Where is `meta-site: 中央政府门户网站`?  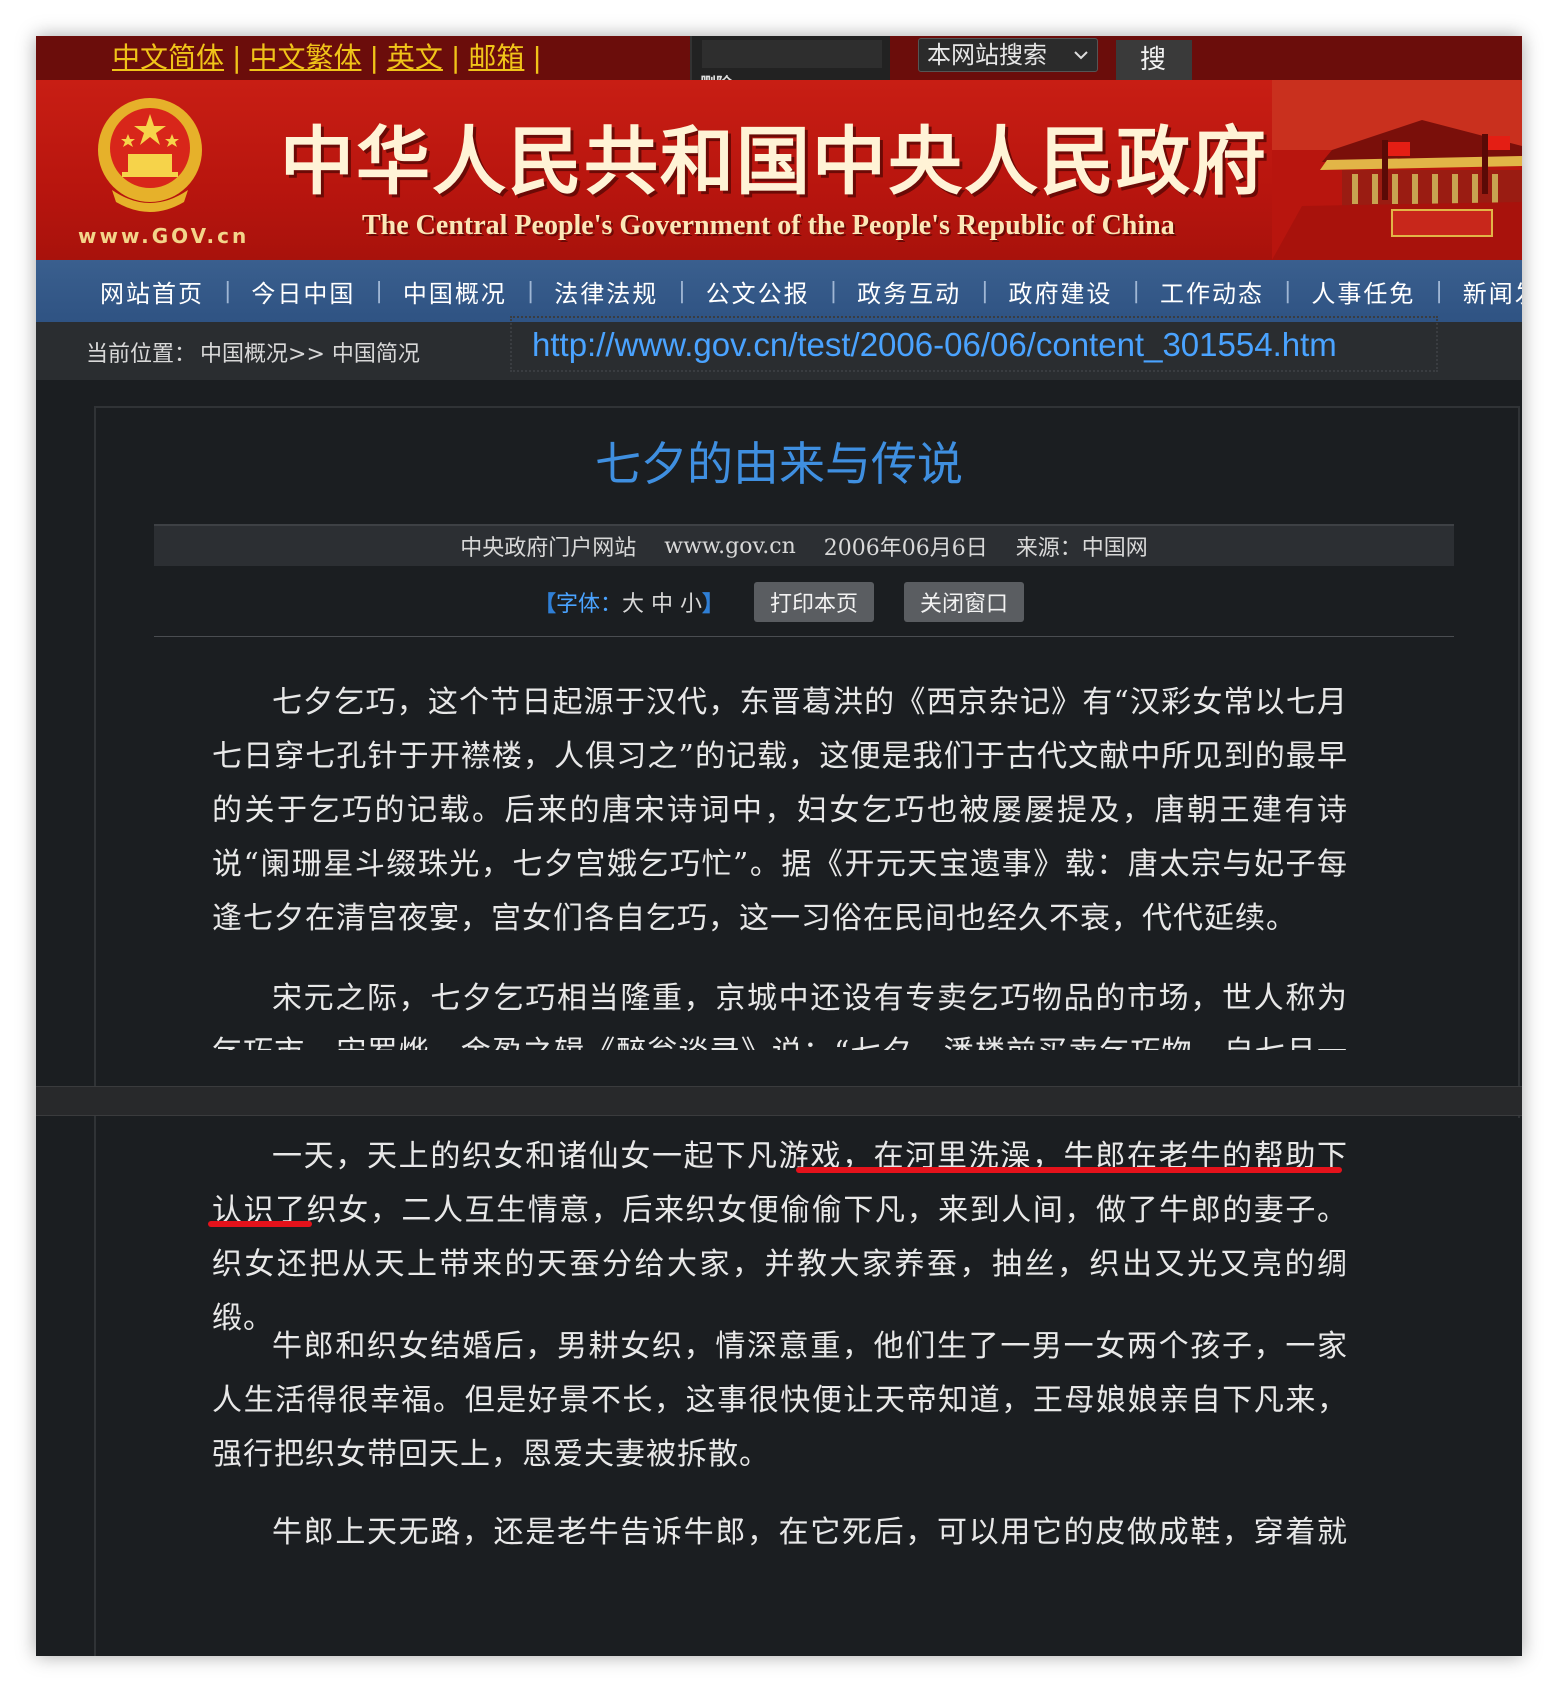
meta-site: 中央政府门户网站 is located at coordinates (548, 548).